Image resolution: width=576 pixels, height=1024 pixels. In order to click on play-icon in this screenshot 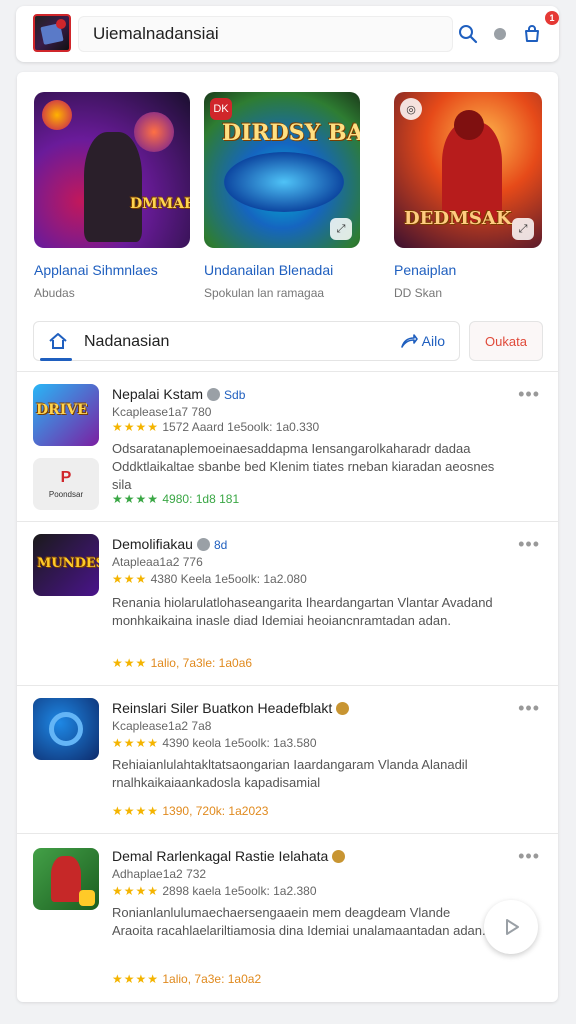, I will do `click(512, 927)`.